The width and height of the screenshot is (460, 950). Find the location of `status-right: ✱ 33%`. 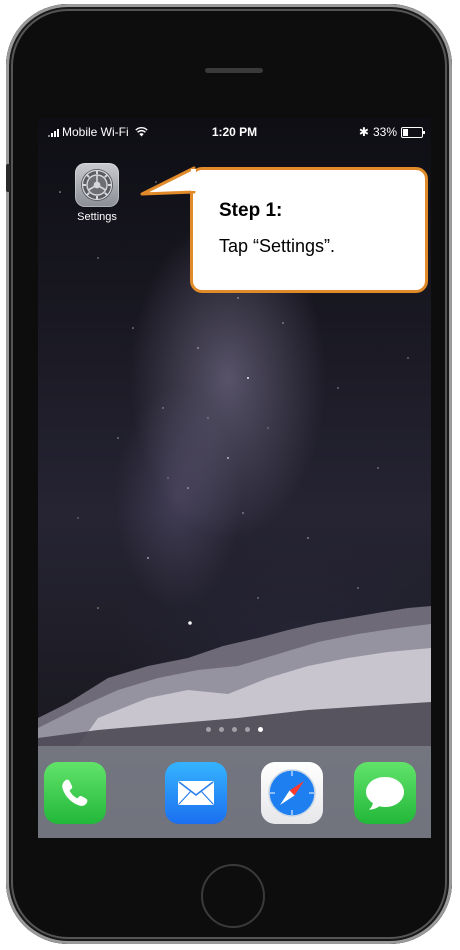

status-right: ✱ 33% is located at coordinates (391, 132).